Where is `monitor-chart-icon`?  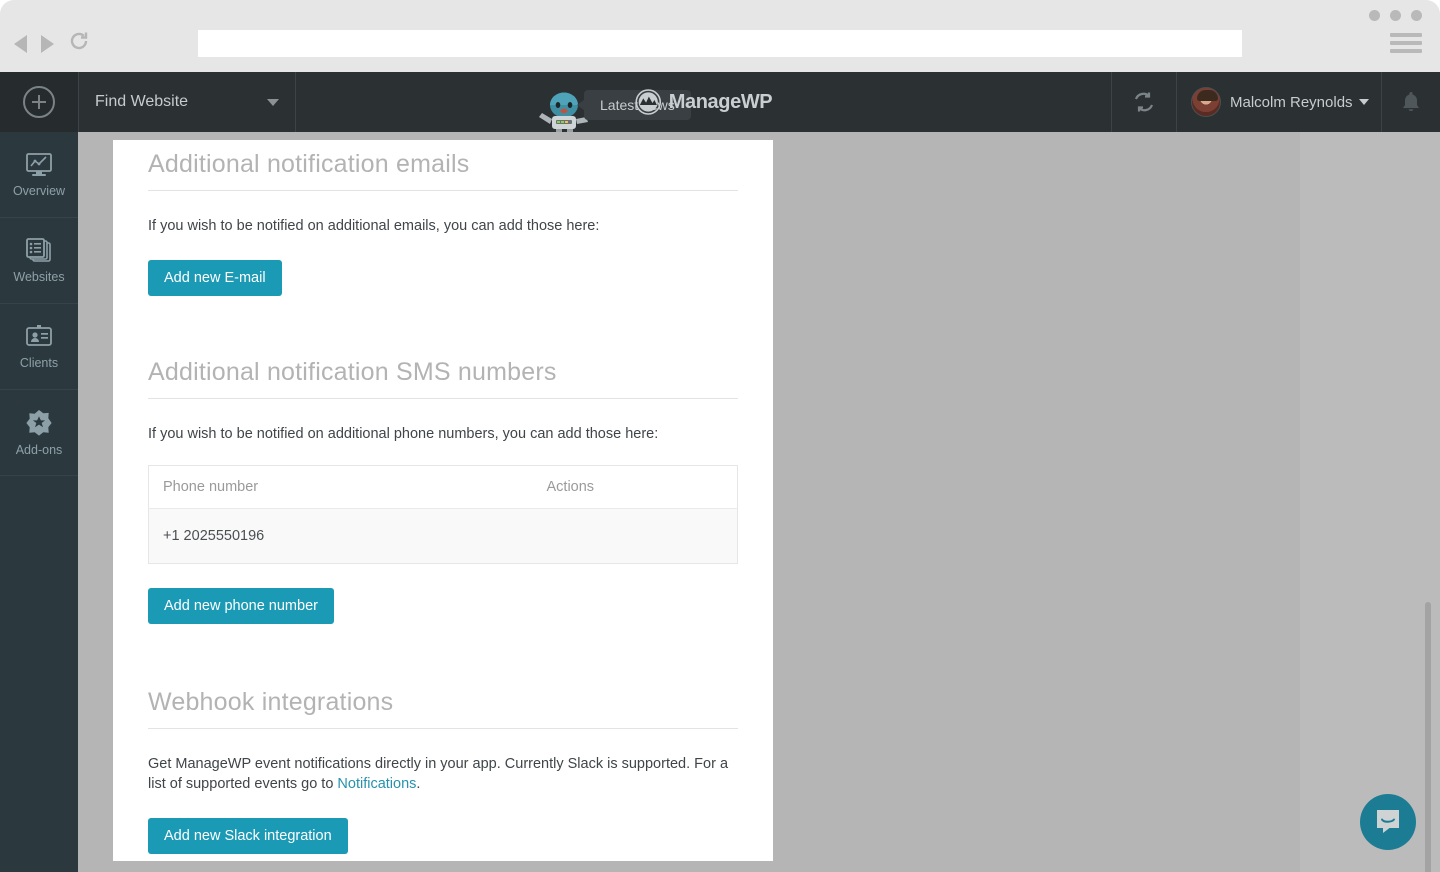
monitor-chart-icon is located at coordinates (39, 164).